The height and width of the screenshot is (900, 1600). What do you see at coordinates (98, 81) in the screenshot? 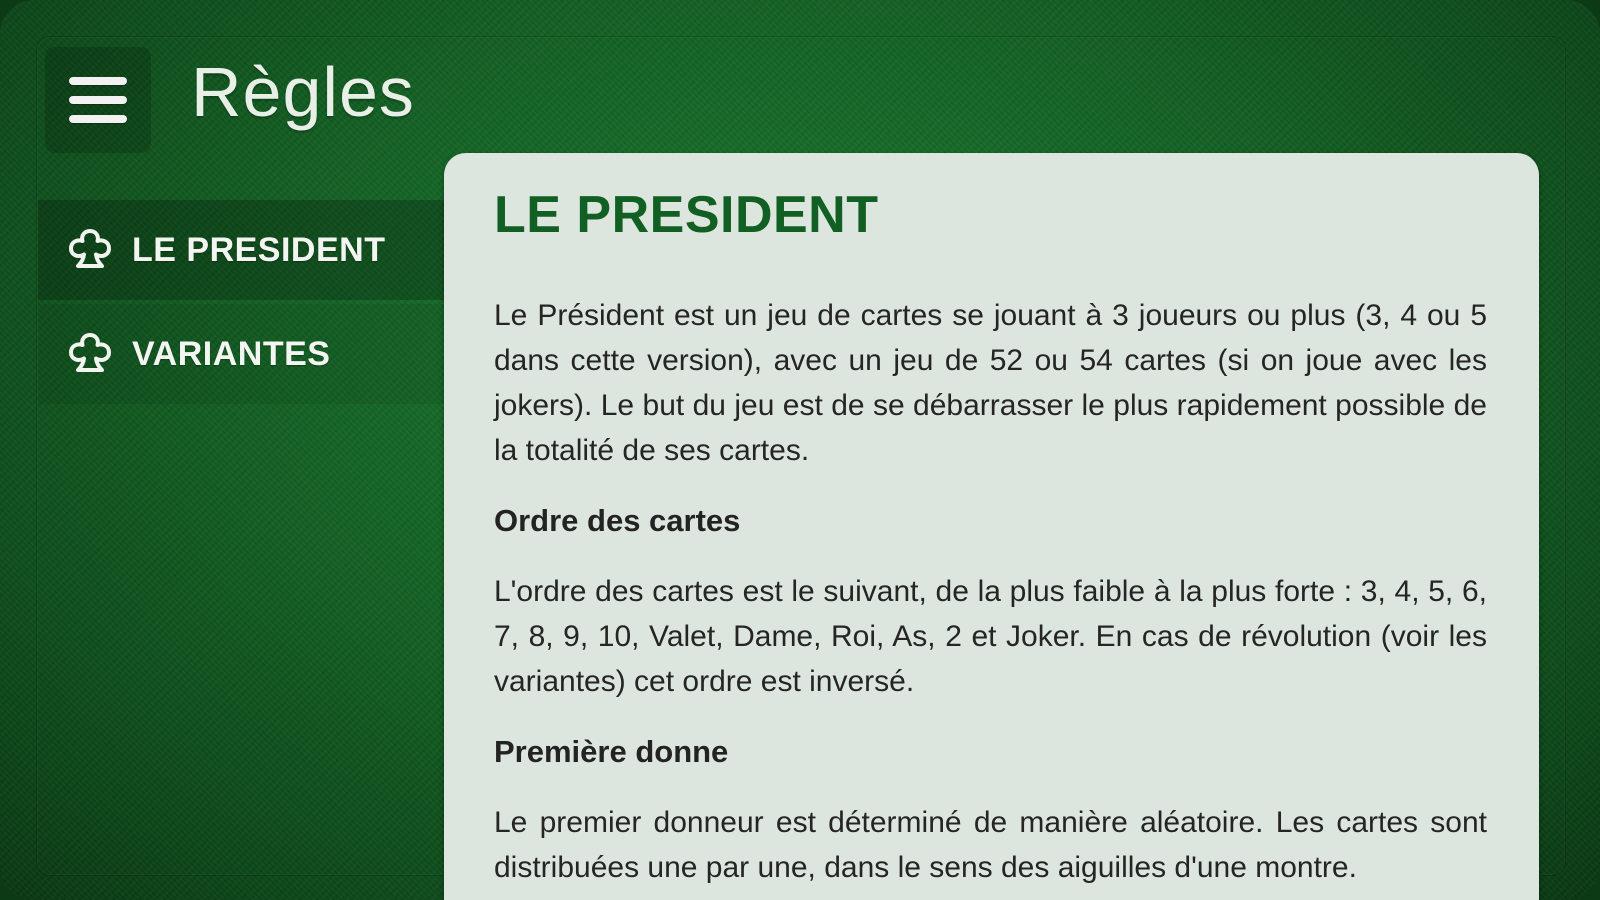
I see `hamburger-menu-icon` at bounding box center [98, 81].